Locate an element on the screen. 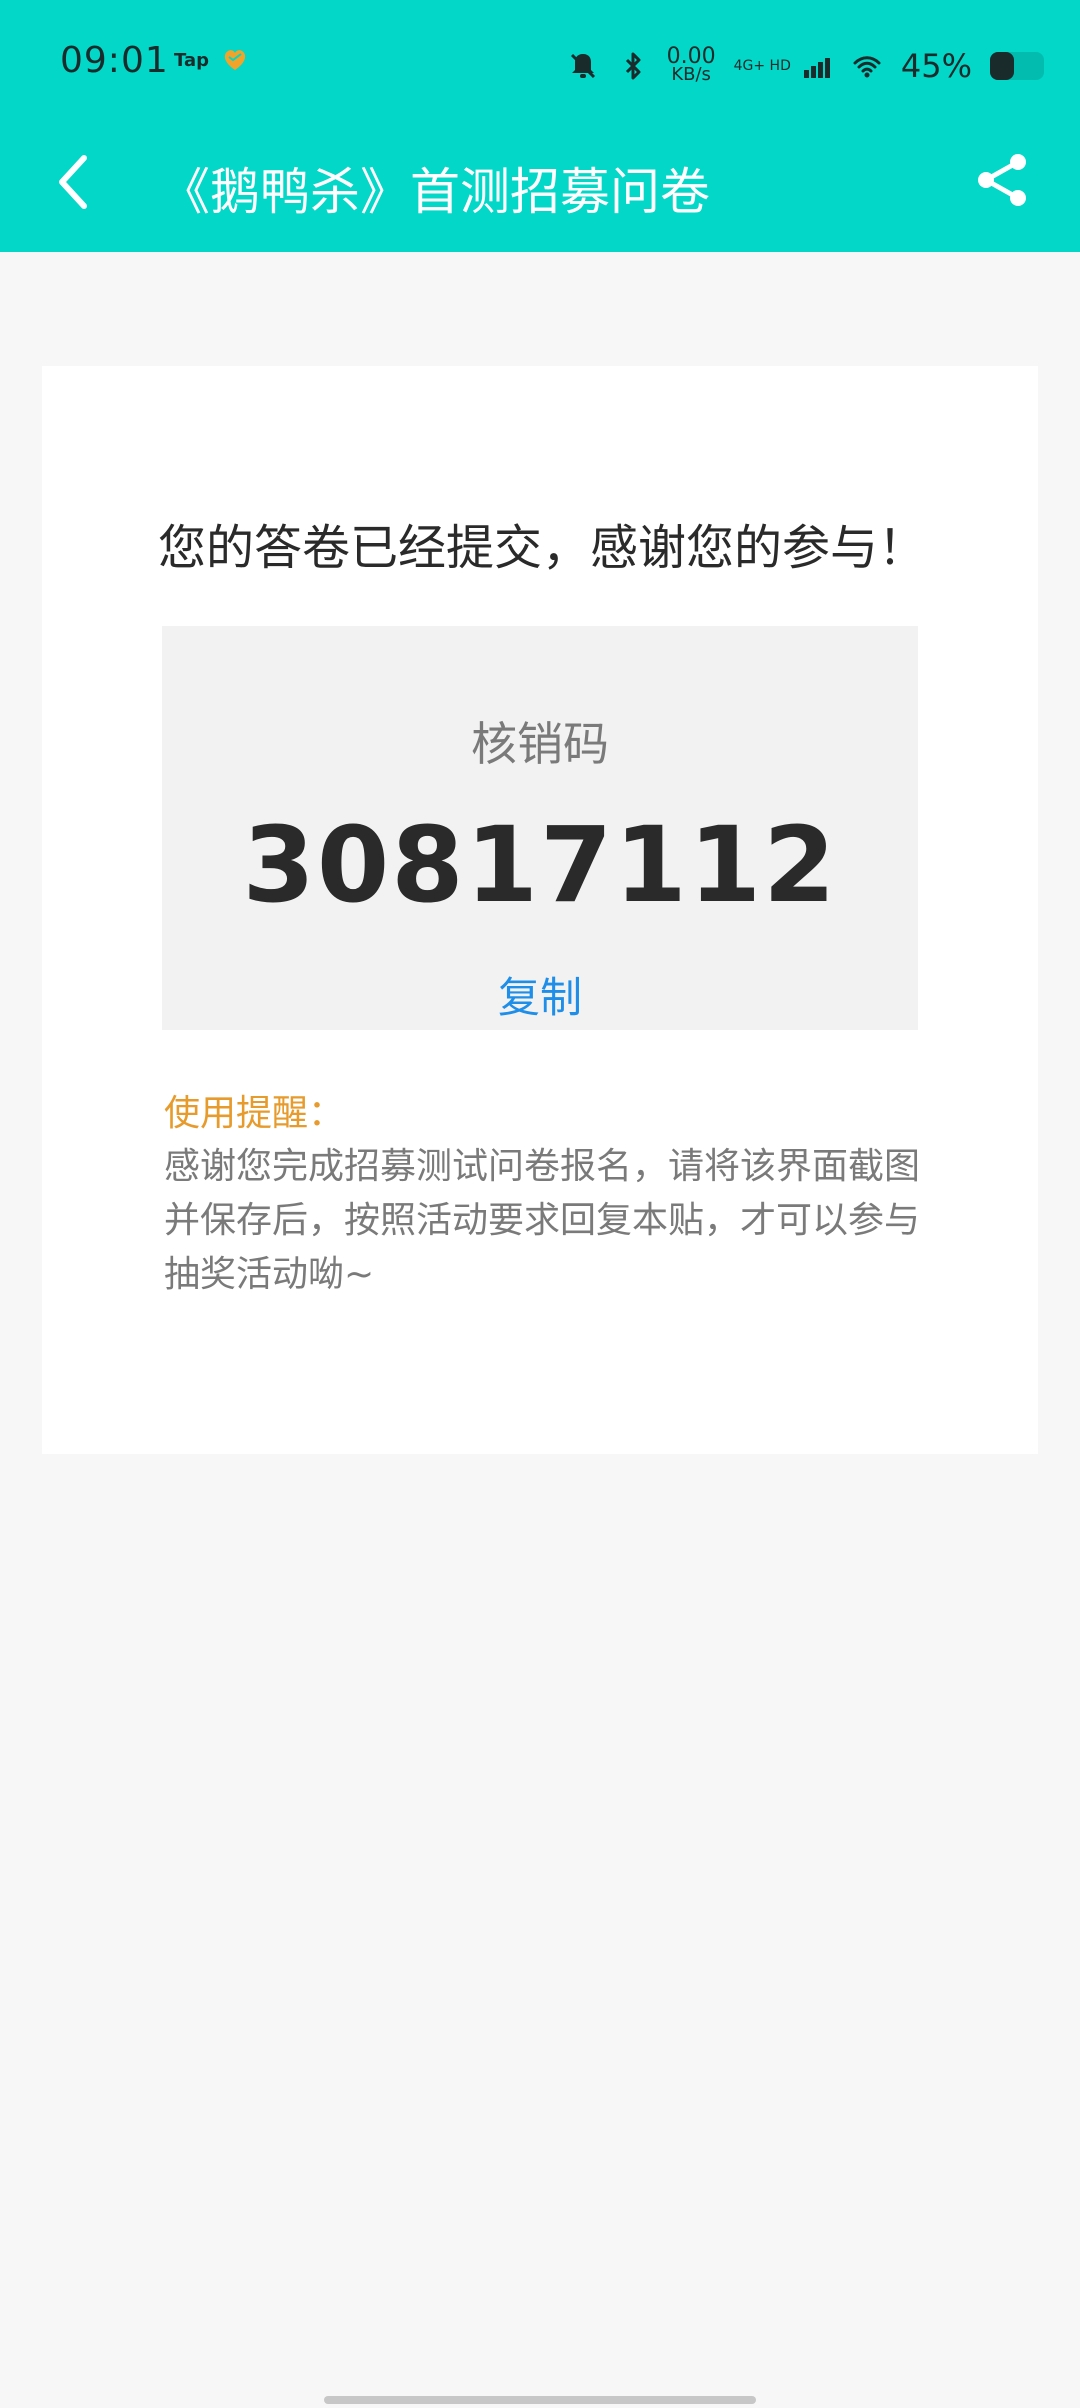 The image size is (1080, 2408). status-right: 0.00 KB/s 4G+ HD 45% is located at coordinates (805, 66).